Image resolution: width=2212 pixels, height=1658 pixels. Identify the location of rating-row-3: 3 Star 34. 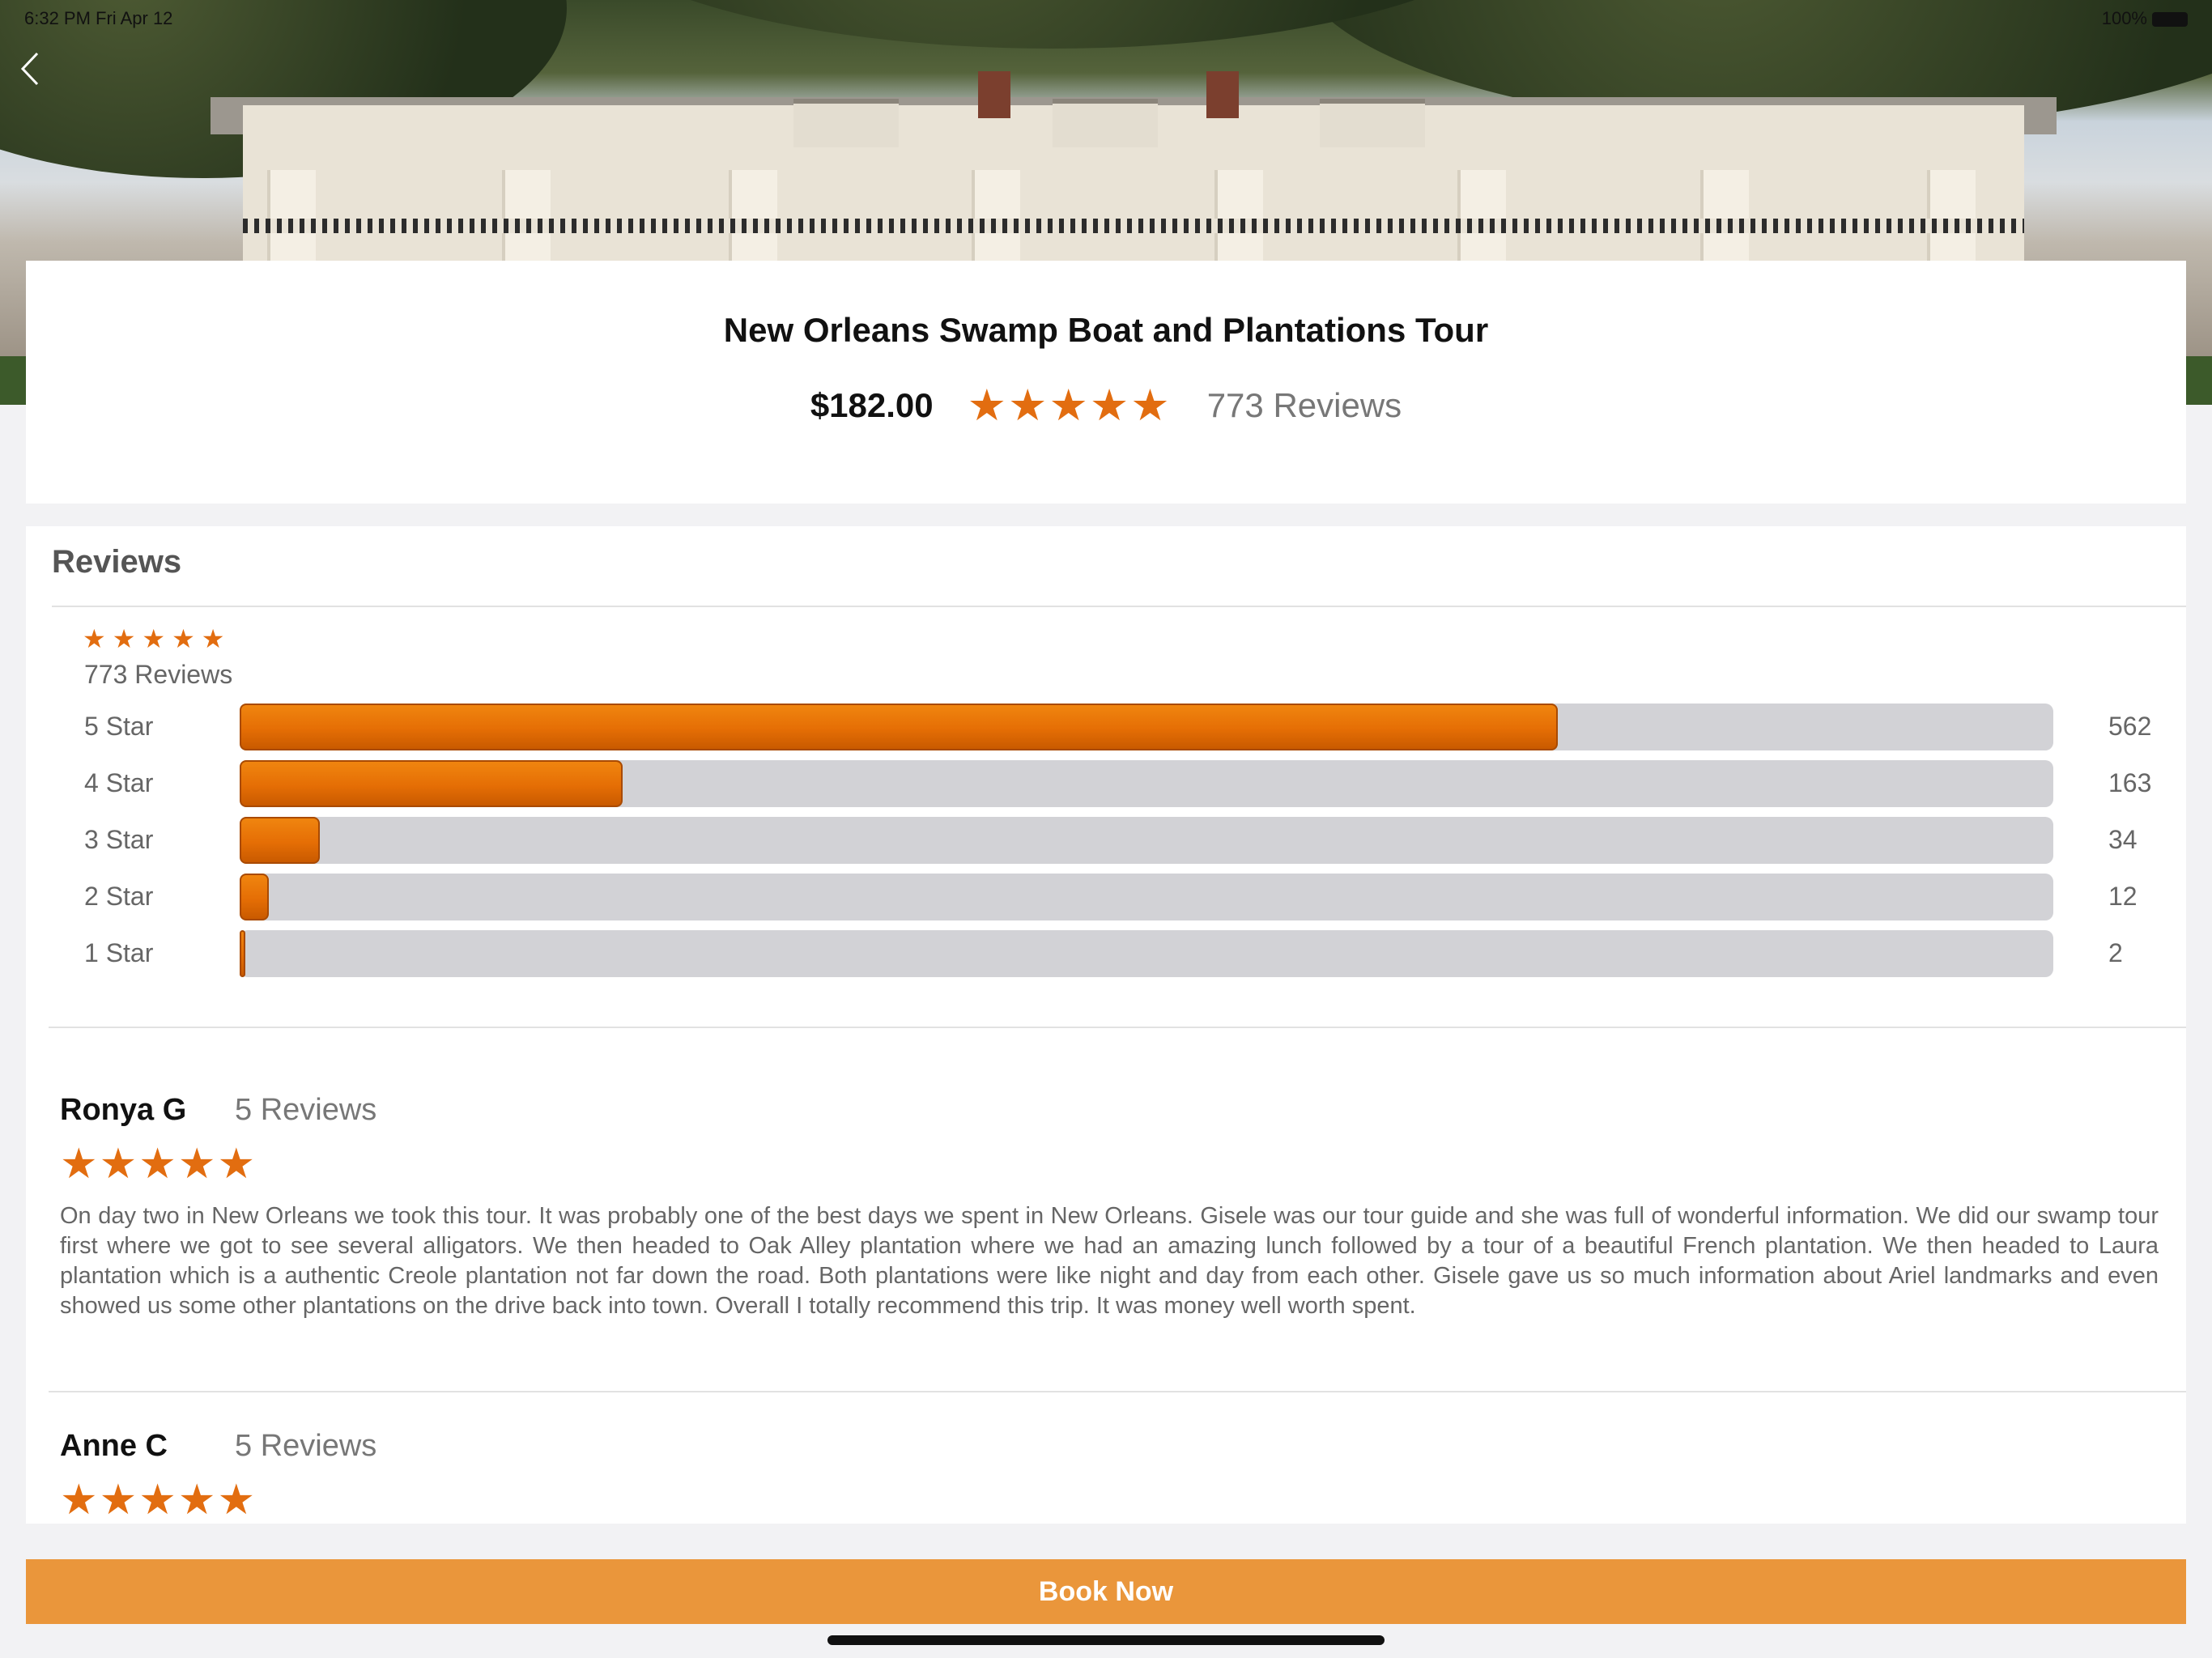
(1121, 840).